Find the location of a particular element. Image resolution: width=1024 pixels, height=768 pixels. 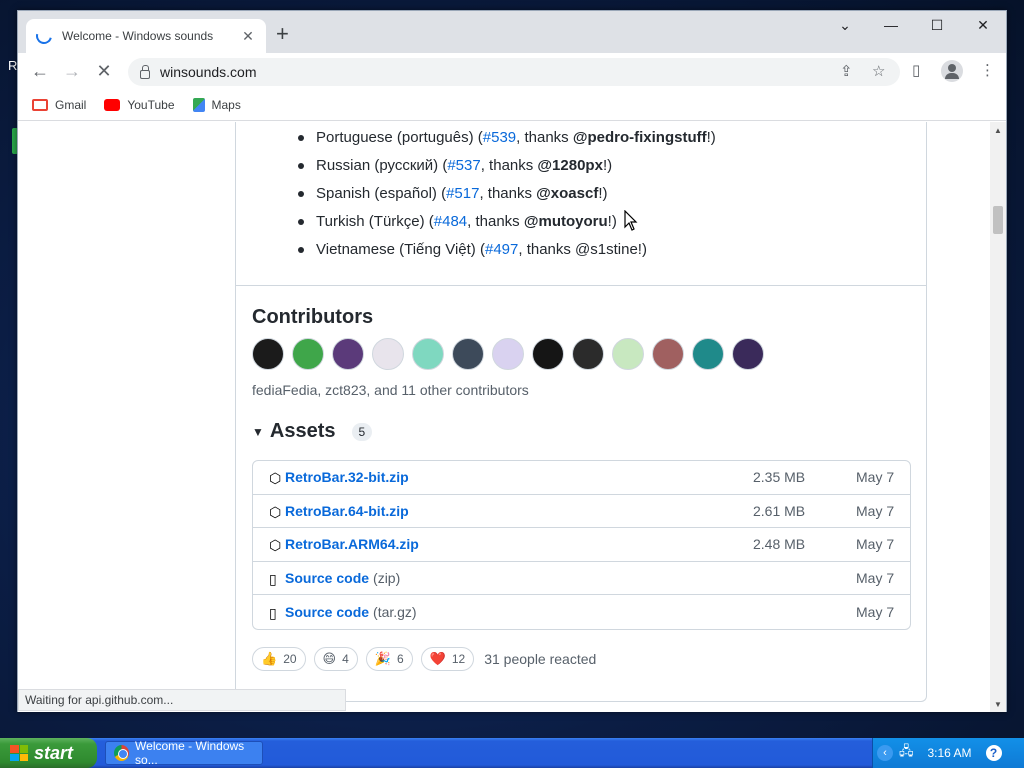

share-icon: ⇪ is located at coordinates (846, 71).